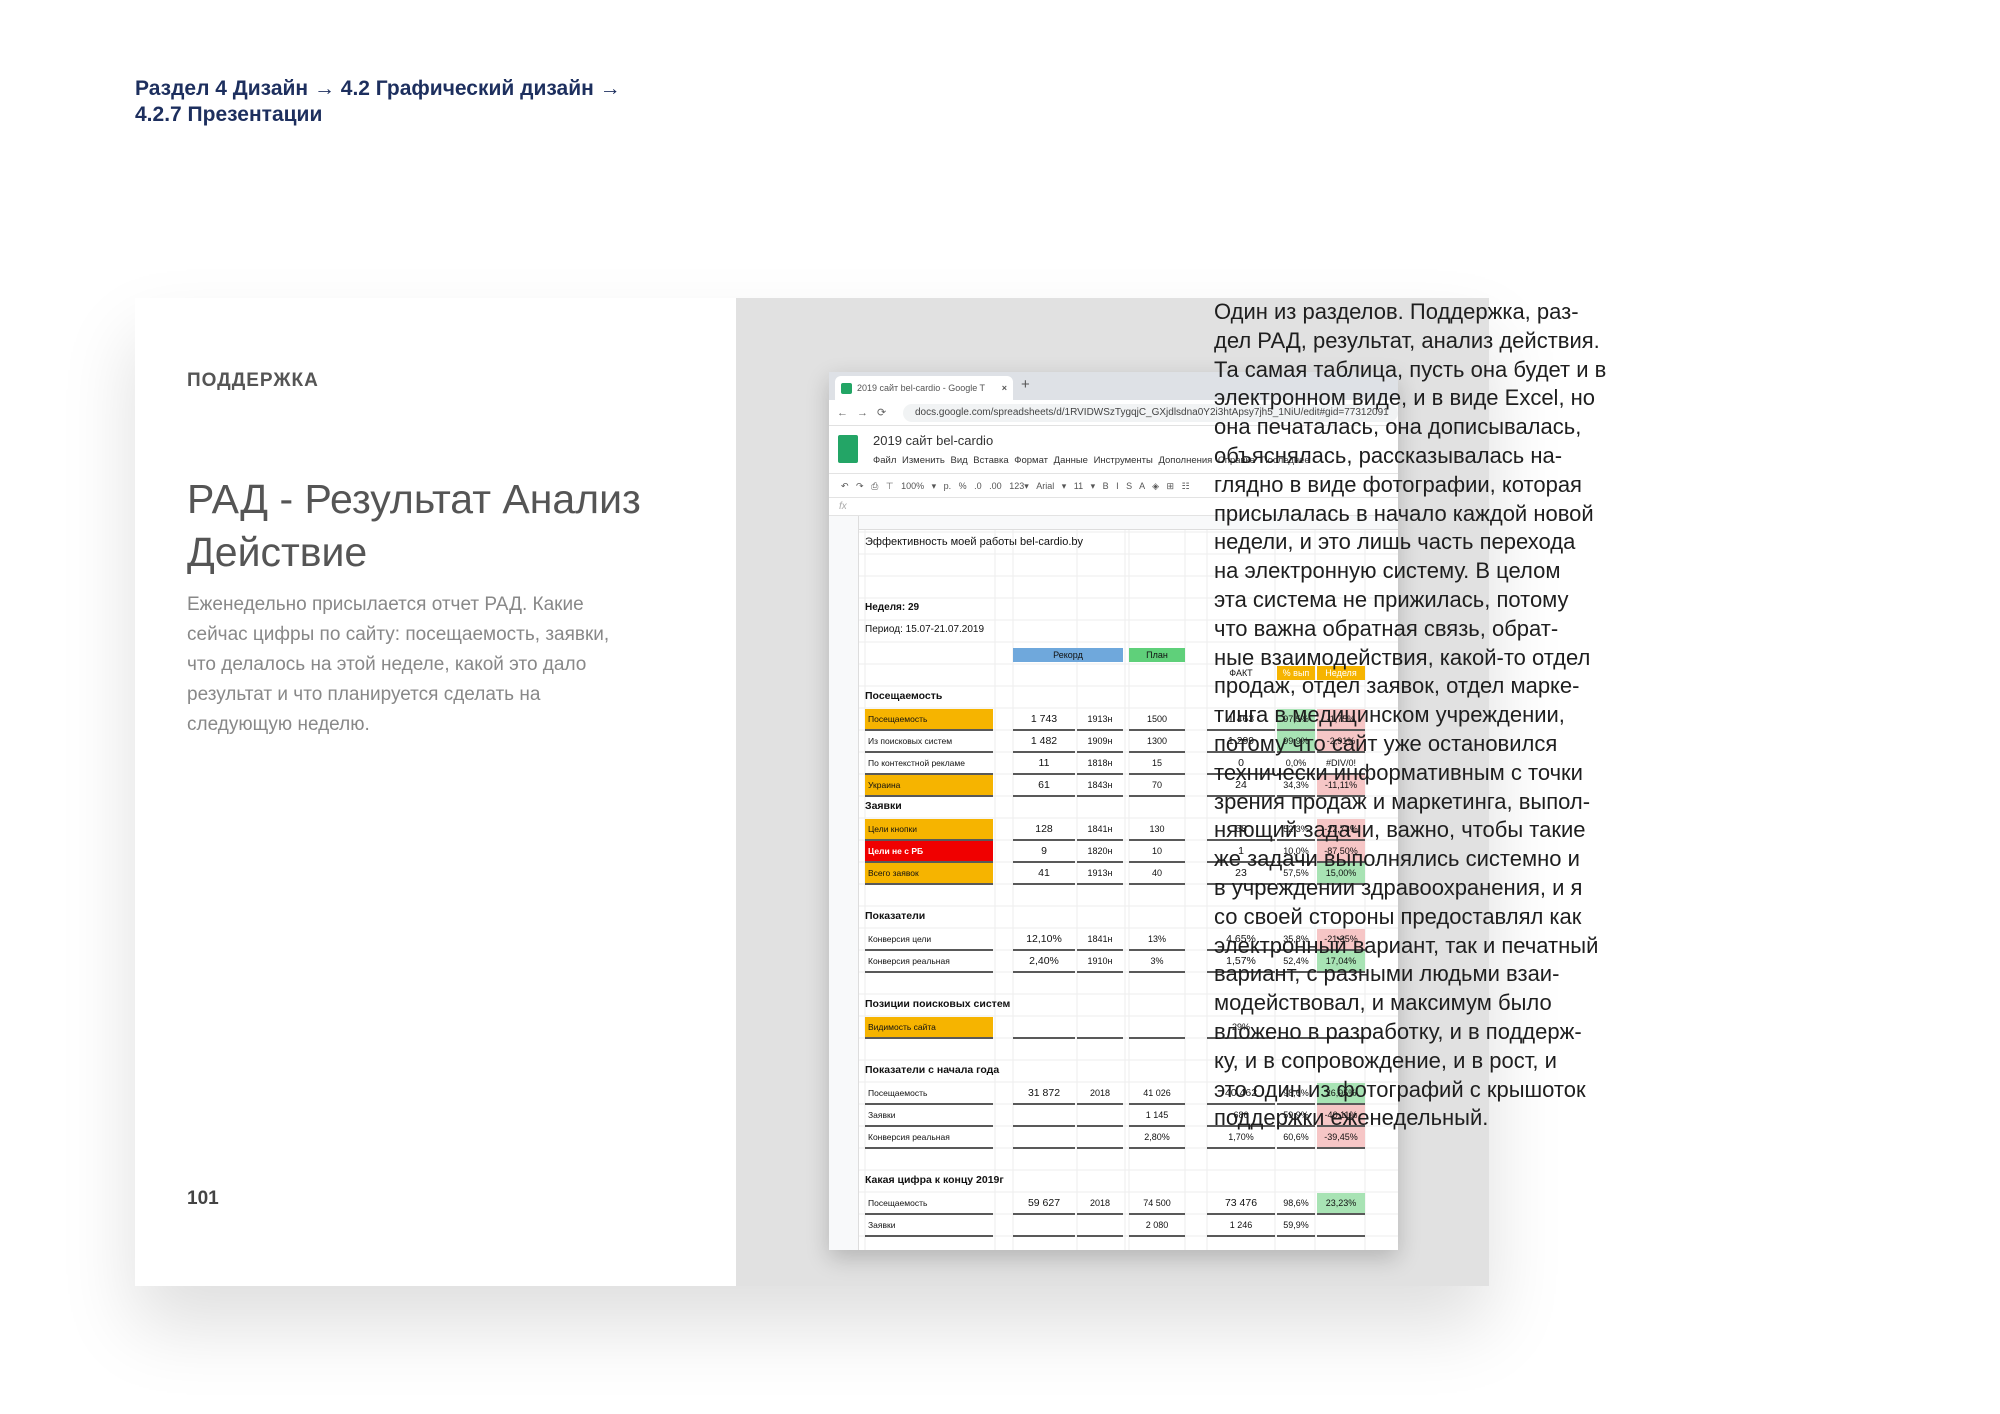  Describe the element at coordinates (1157, 655) in the screenshot. I see `sheet-cell: План` at that location.